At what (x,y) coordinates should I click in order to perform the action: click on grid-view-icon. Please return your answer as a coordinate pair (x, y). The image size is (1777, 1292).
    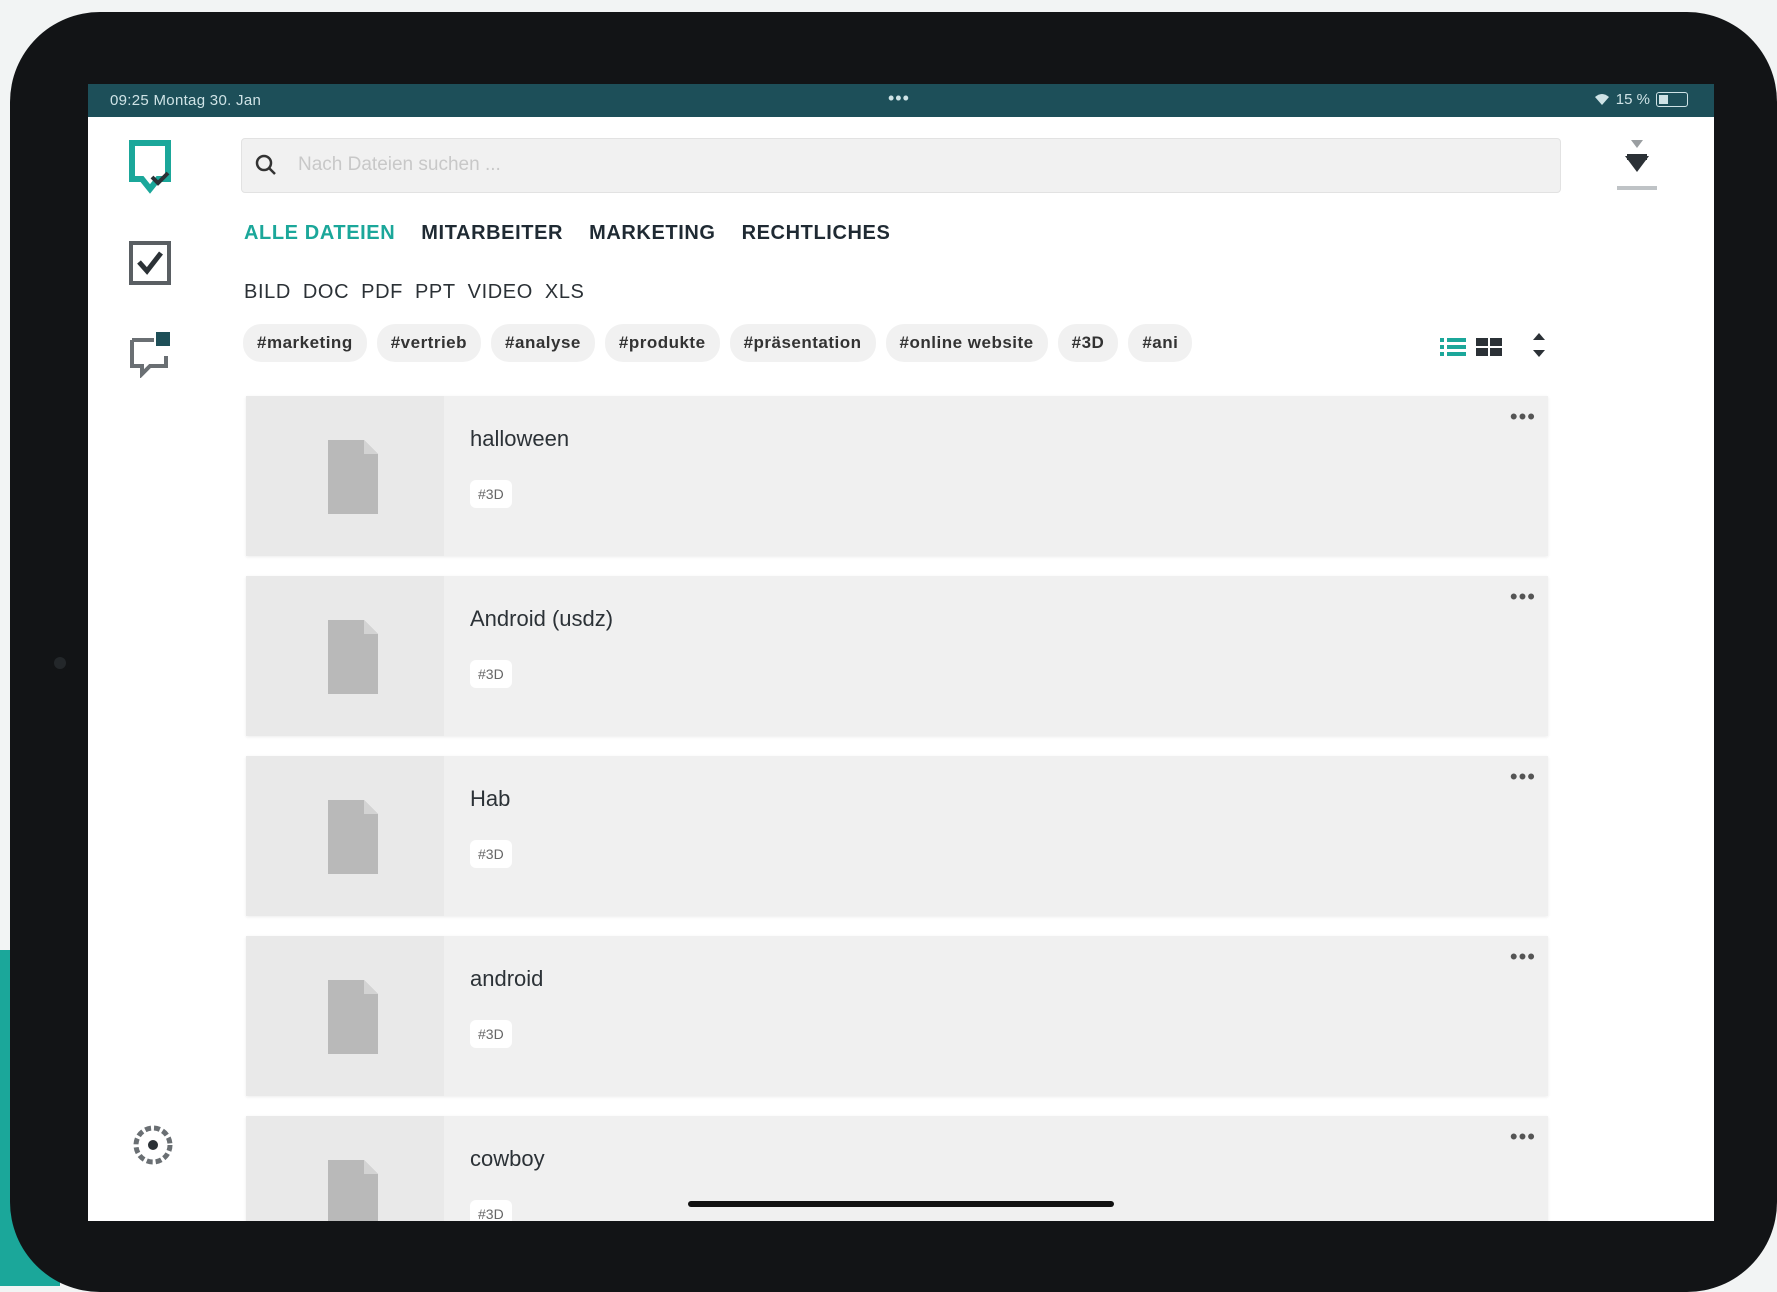
    Looking at the image, I should click on (1489, 347).